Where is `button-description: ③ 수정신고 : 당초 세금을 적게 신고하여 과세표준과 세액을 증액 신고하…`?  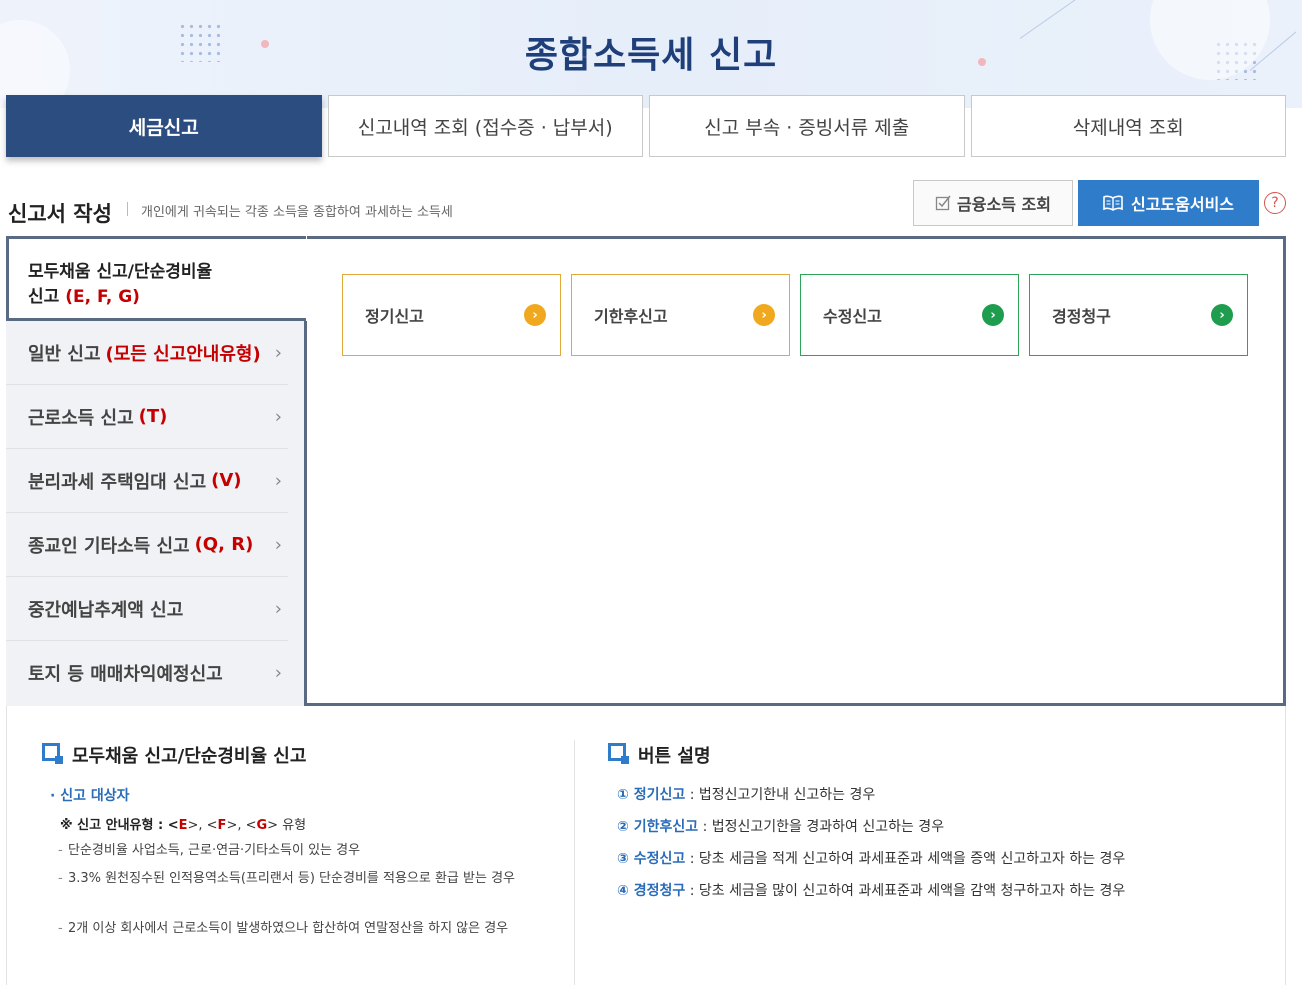 button-description: ③ 수정신고 : 당초 세금을 적게 신고하여 과세표준과 세액을 증액 신고하… is located at coordinates (871, 859).